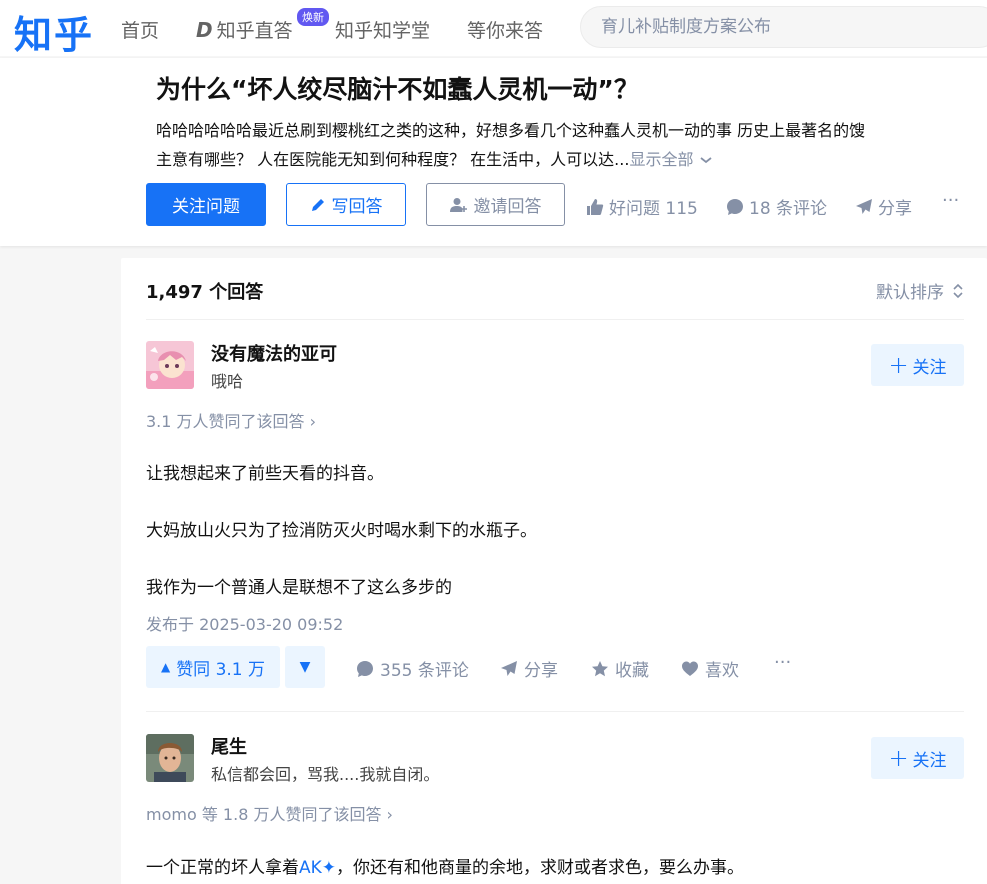 The height and width of the screenshot is (884, 987). Describe the element at coordinates (910, 293) in the screenshot. I see `sort-label: 默认排序` at that location.